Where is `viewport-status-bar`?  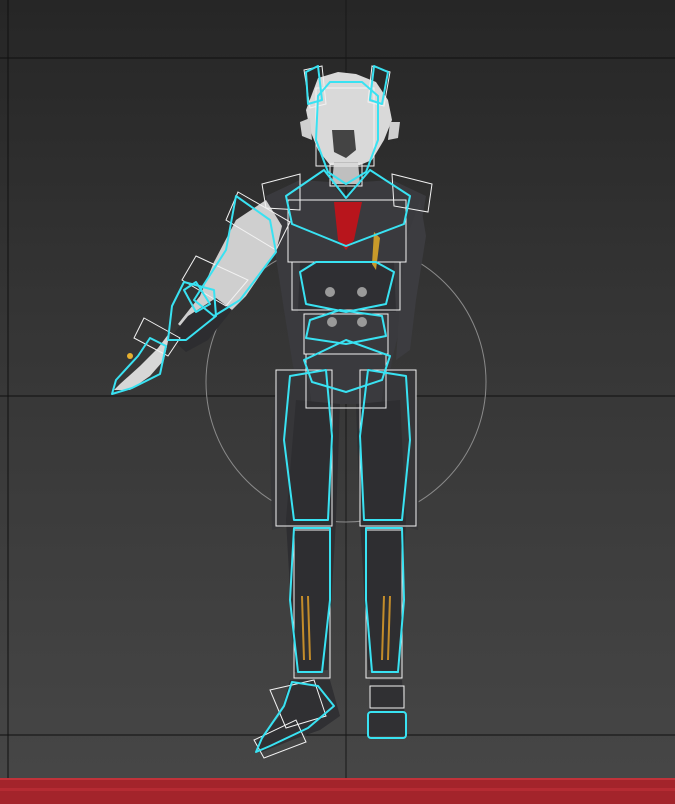
viewport-status-bar is located at coordinates (337, 791).